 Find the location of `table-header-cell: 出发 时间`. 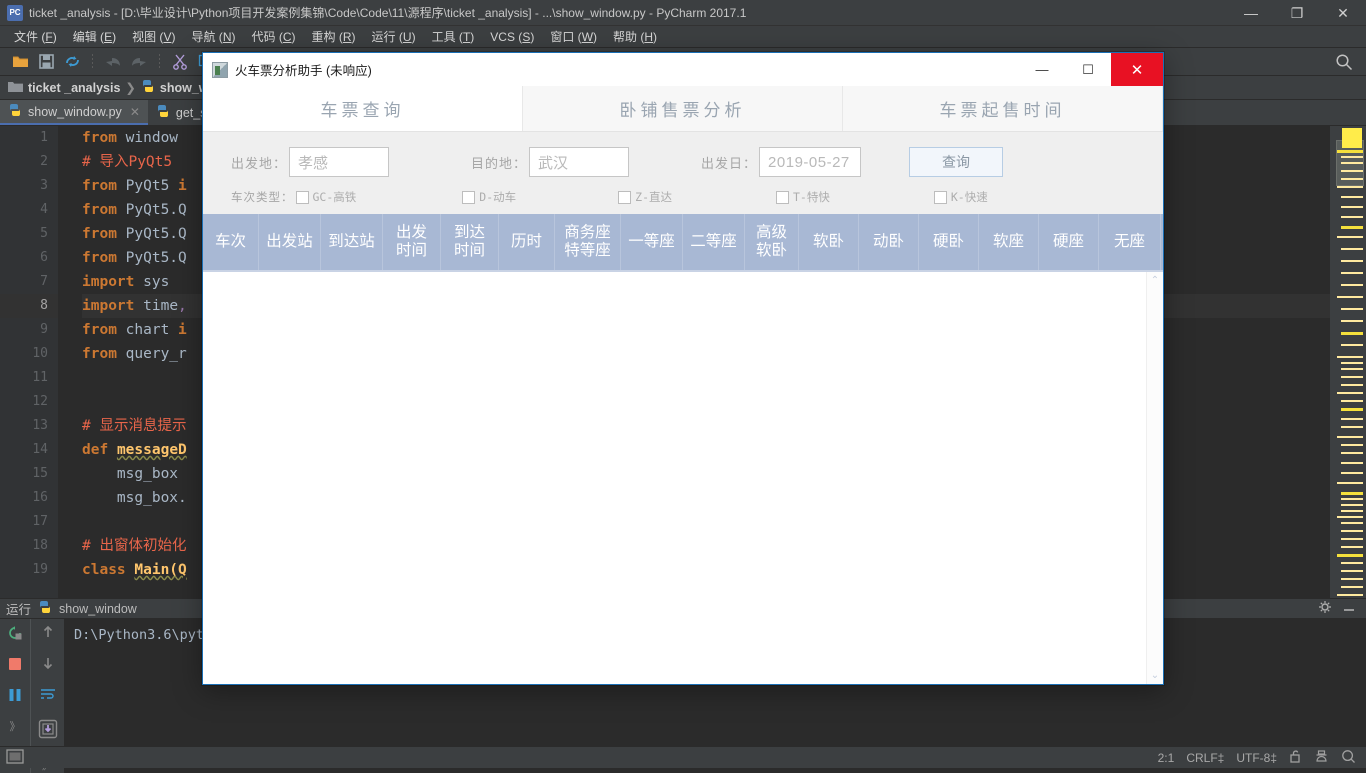

table-header-cell: 出发 时间 is located at coordinates (412, 242).